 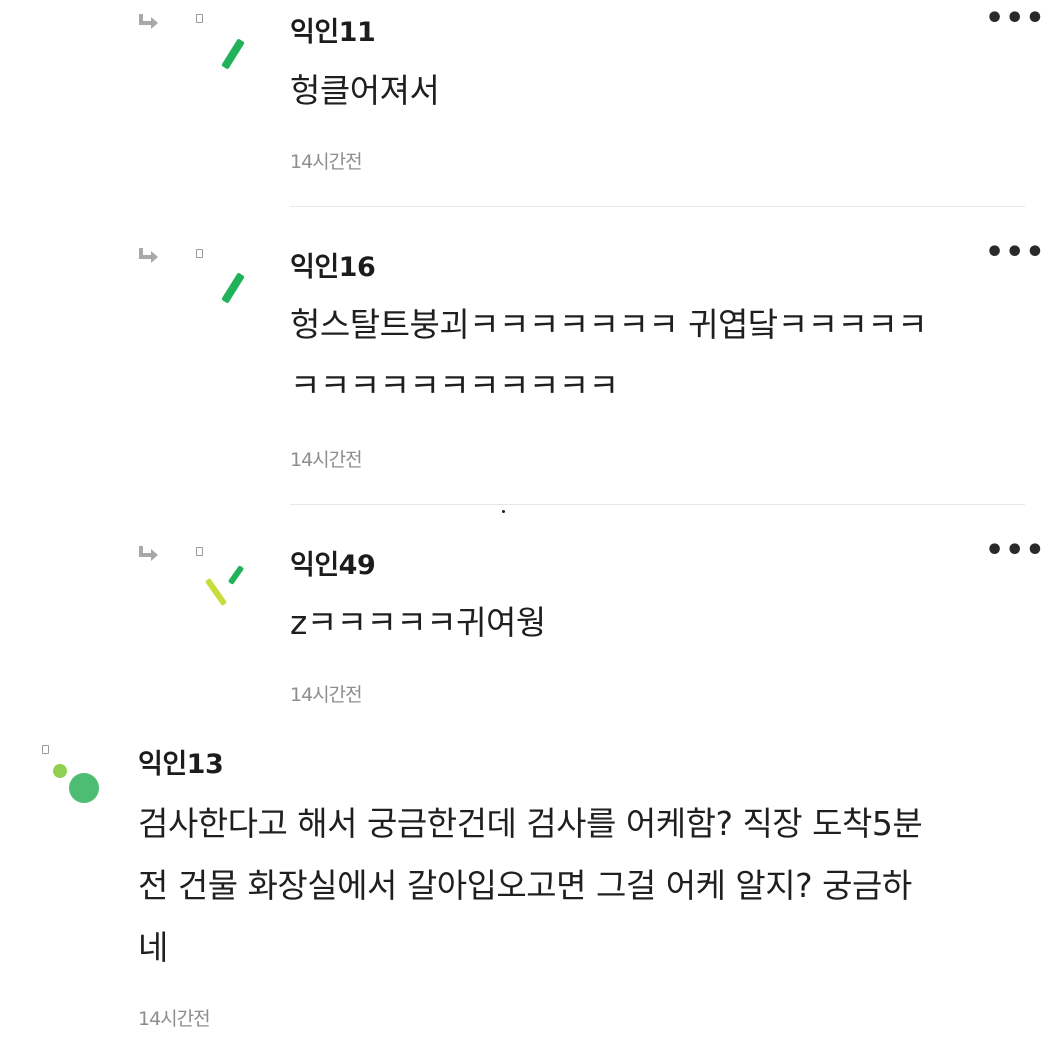 I want to click on comment-author: 익인16, so click(x=333, y=267).